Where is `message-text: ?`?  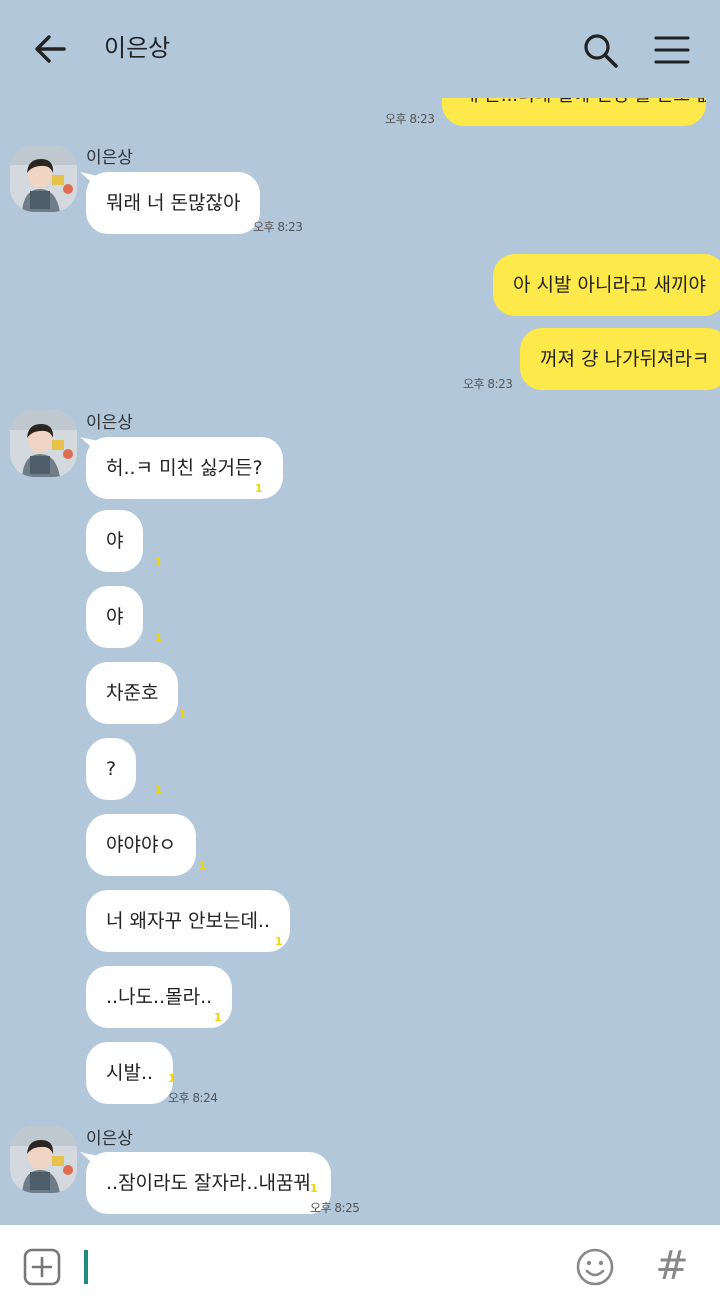
message-text: ? is located at coordinates (111, 769).